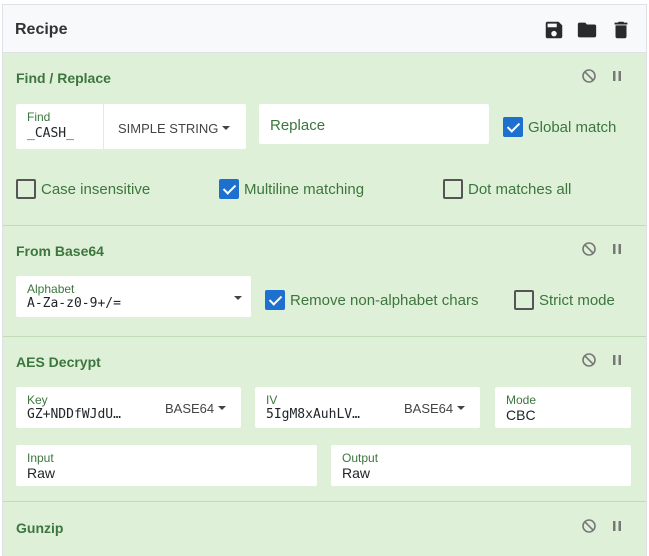 The image size is (649, 556). What do you see at coordinates (360, 458) in the screenshot?
I see `output-label: Output` at bounding box center [360, 458].